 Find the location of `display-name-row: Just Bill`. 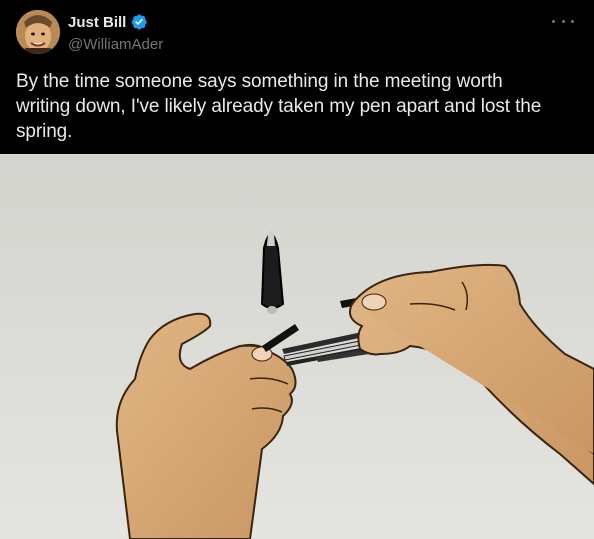

display-name-row: Just Bill is located at coordinates (115, 22).